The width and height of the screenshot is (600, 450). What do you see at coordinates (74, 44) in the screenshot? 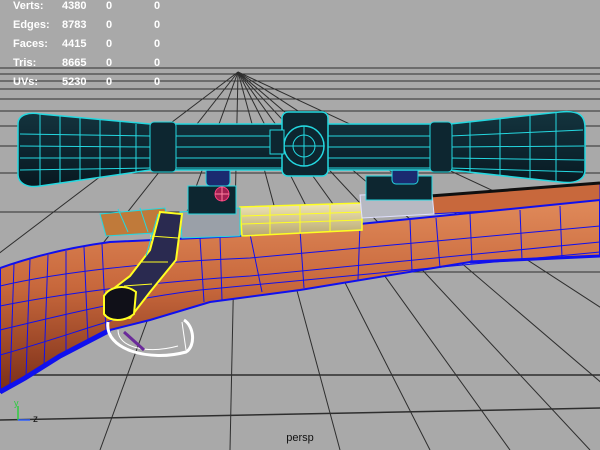
I see `hud-total-value: 4415` at bounding box center [74, 44].